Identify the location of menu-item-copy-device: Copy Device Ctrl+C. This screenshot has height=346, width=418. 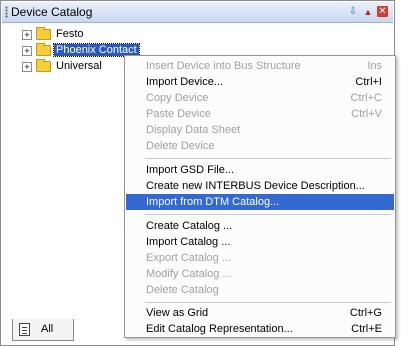
(260, 98).